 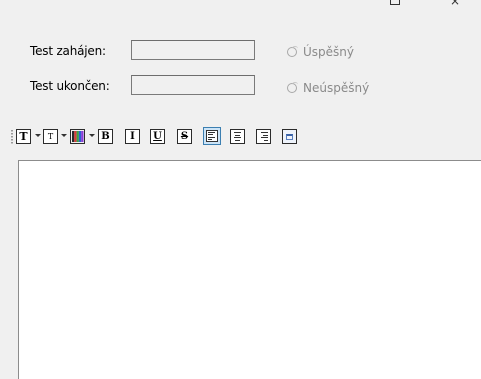 I want to click on test-start-field, so click(x=193, y=50).